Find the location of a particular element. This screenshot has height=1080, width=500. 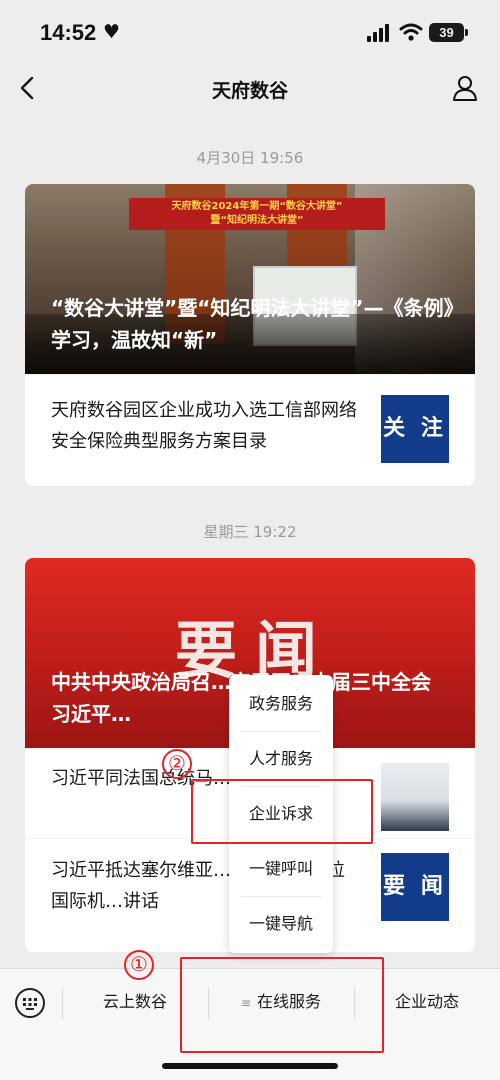

wifi-icon is located at coordinates (411, 32).